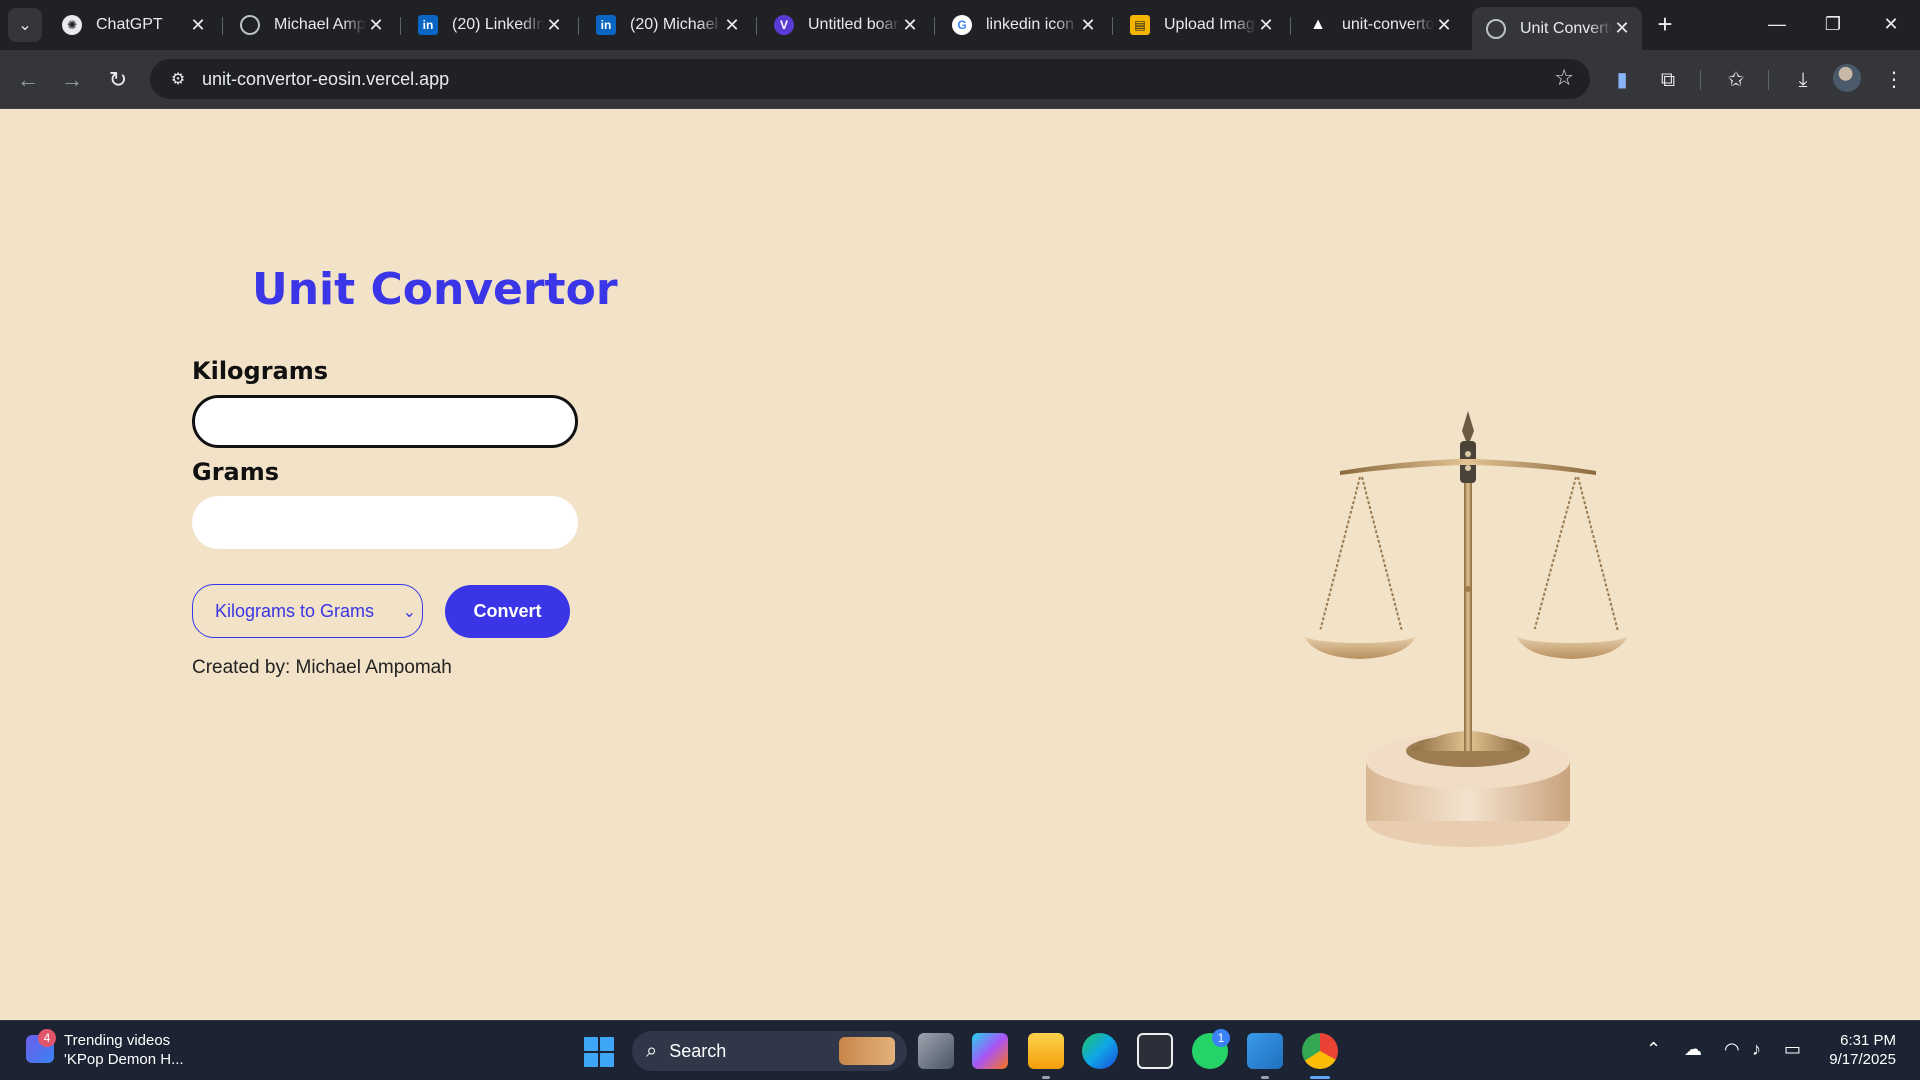 This screenshot has width=1920, height=1080. Describe the element at coordinates (1736, 80) in the screenshot. I see `favorites-icon: ✩` at that location.